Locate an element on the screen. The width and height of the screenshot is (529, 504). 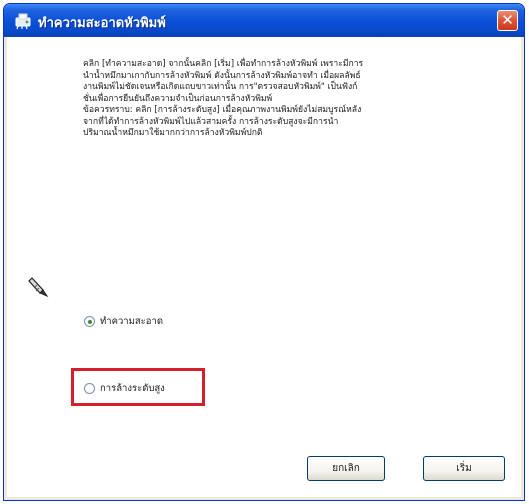
clean-radio is located at coordinates (89, 321).